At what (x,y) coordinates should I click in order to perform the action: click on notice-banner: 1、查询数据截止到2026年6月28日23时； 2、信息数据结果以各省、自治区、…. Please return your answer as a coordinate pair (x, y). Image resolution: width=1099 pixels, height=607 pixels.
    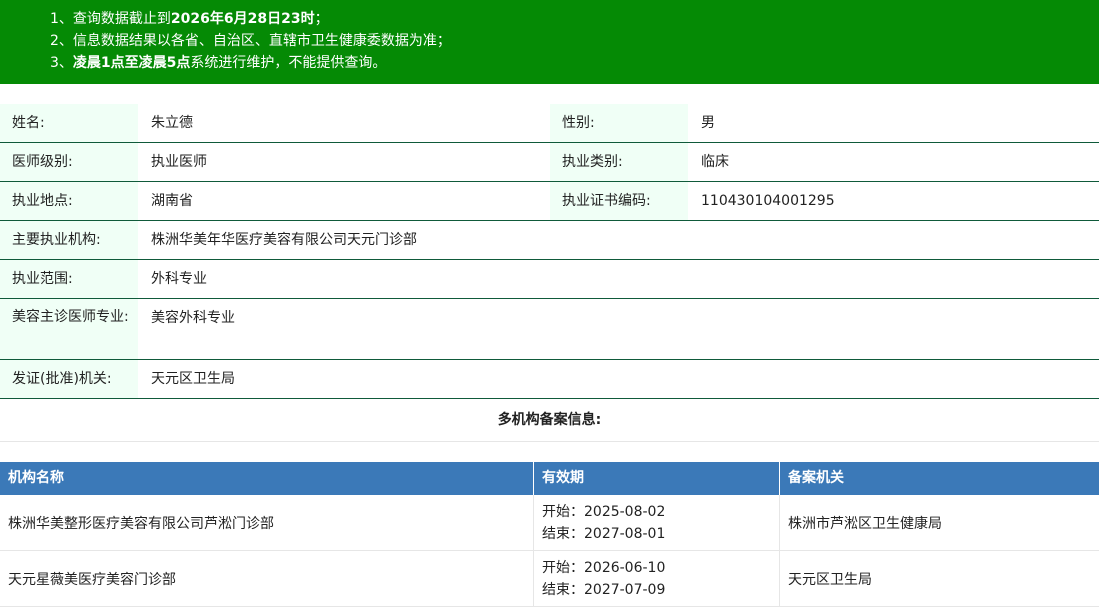
    Looking at the image, I should click on (549, 42).